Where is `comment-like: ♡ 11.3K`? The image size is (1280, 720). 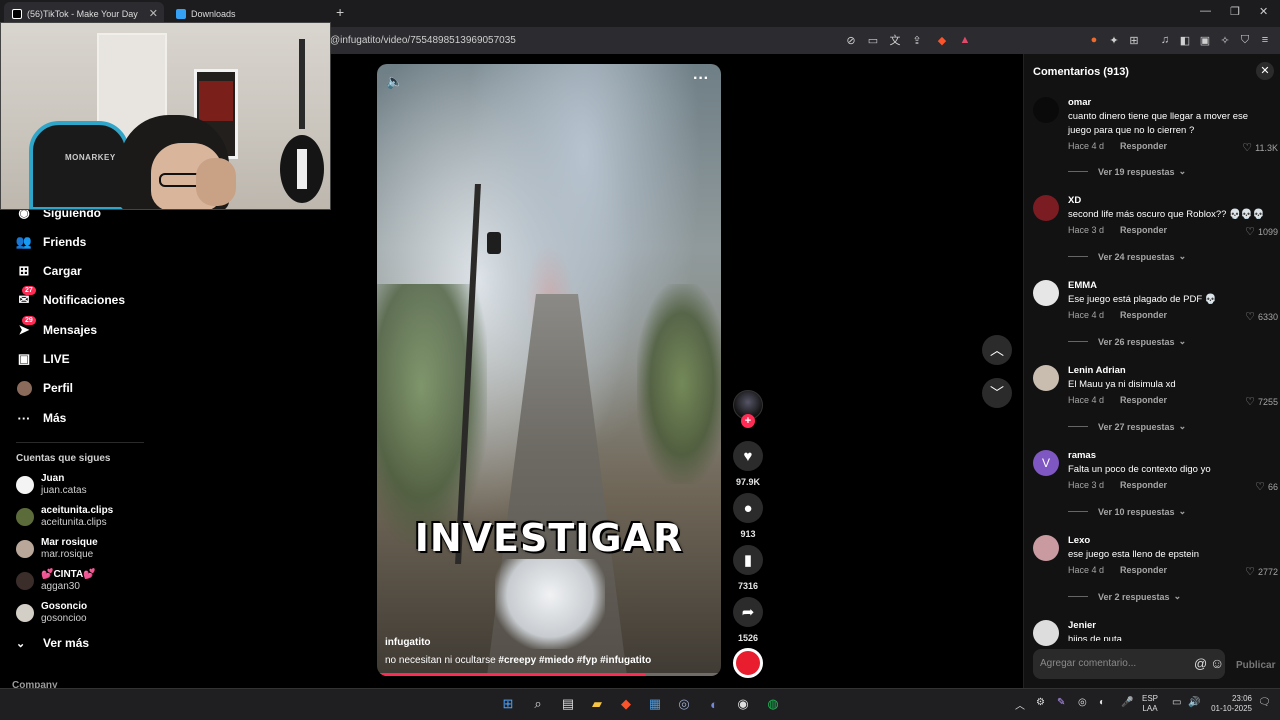 comment-like: ♡ 11.3K is located at coordinates (1260, 147).